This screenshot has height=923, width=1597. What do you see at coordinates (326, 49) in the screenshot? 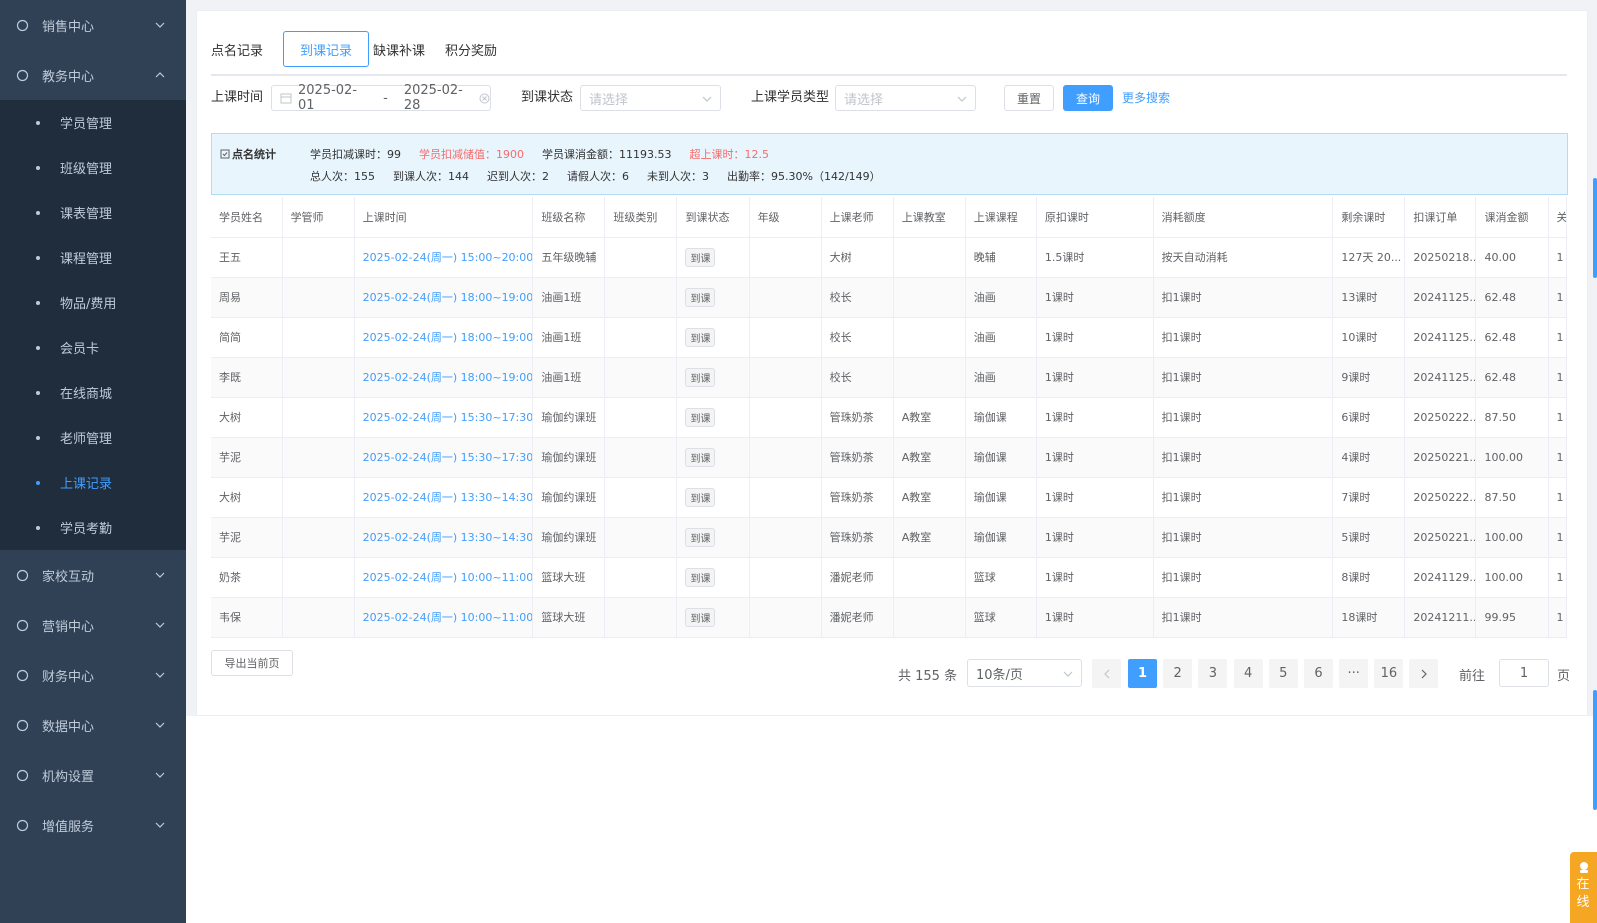
I see `tab-item: 到课记录` at bounding box center [326, 49].